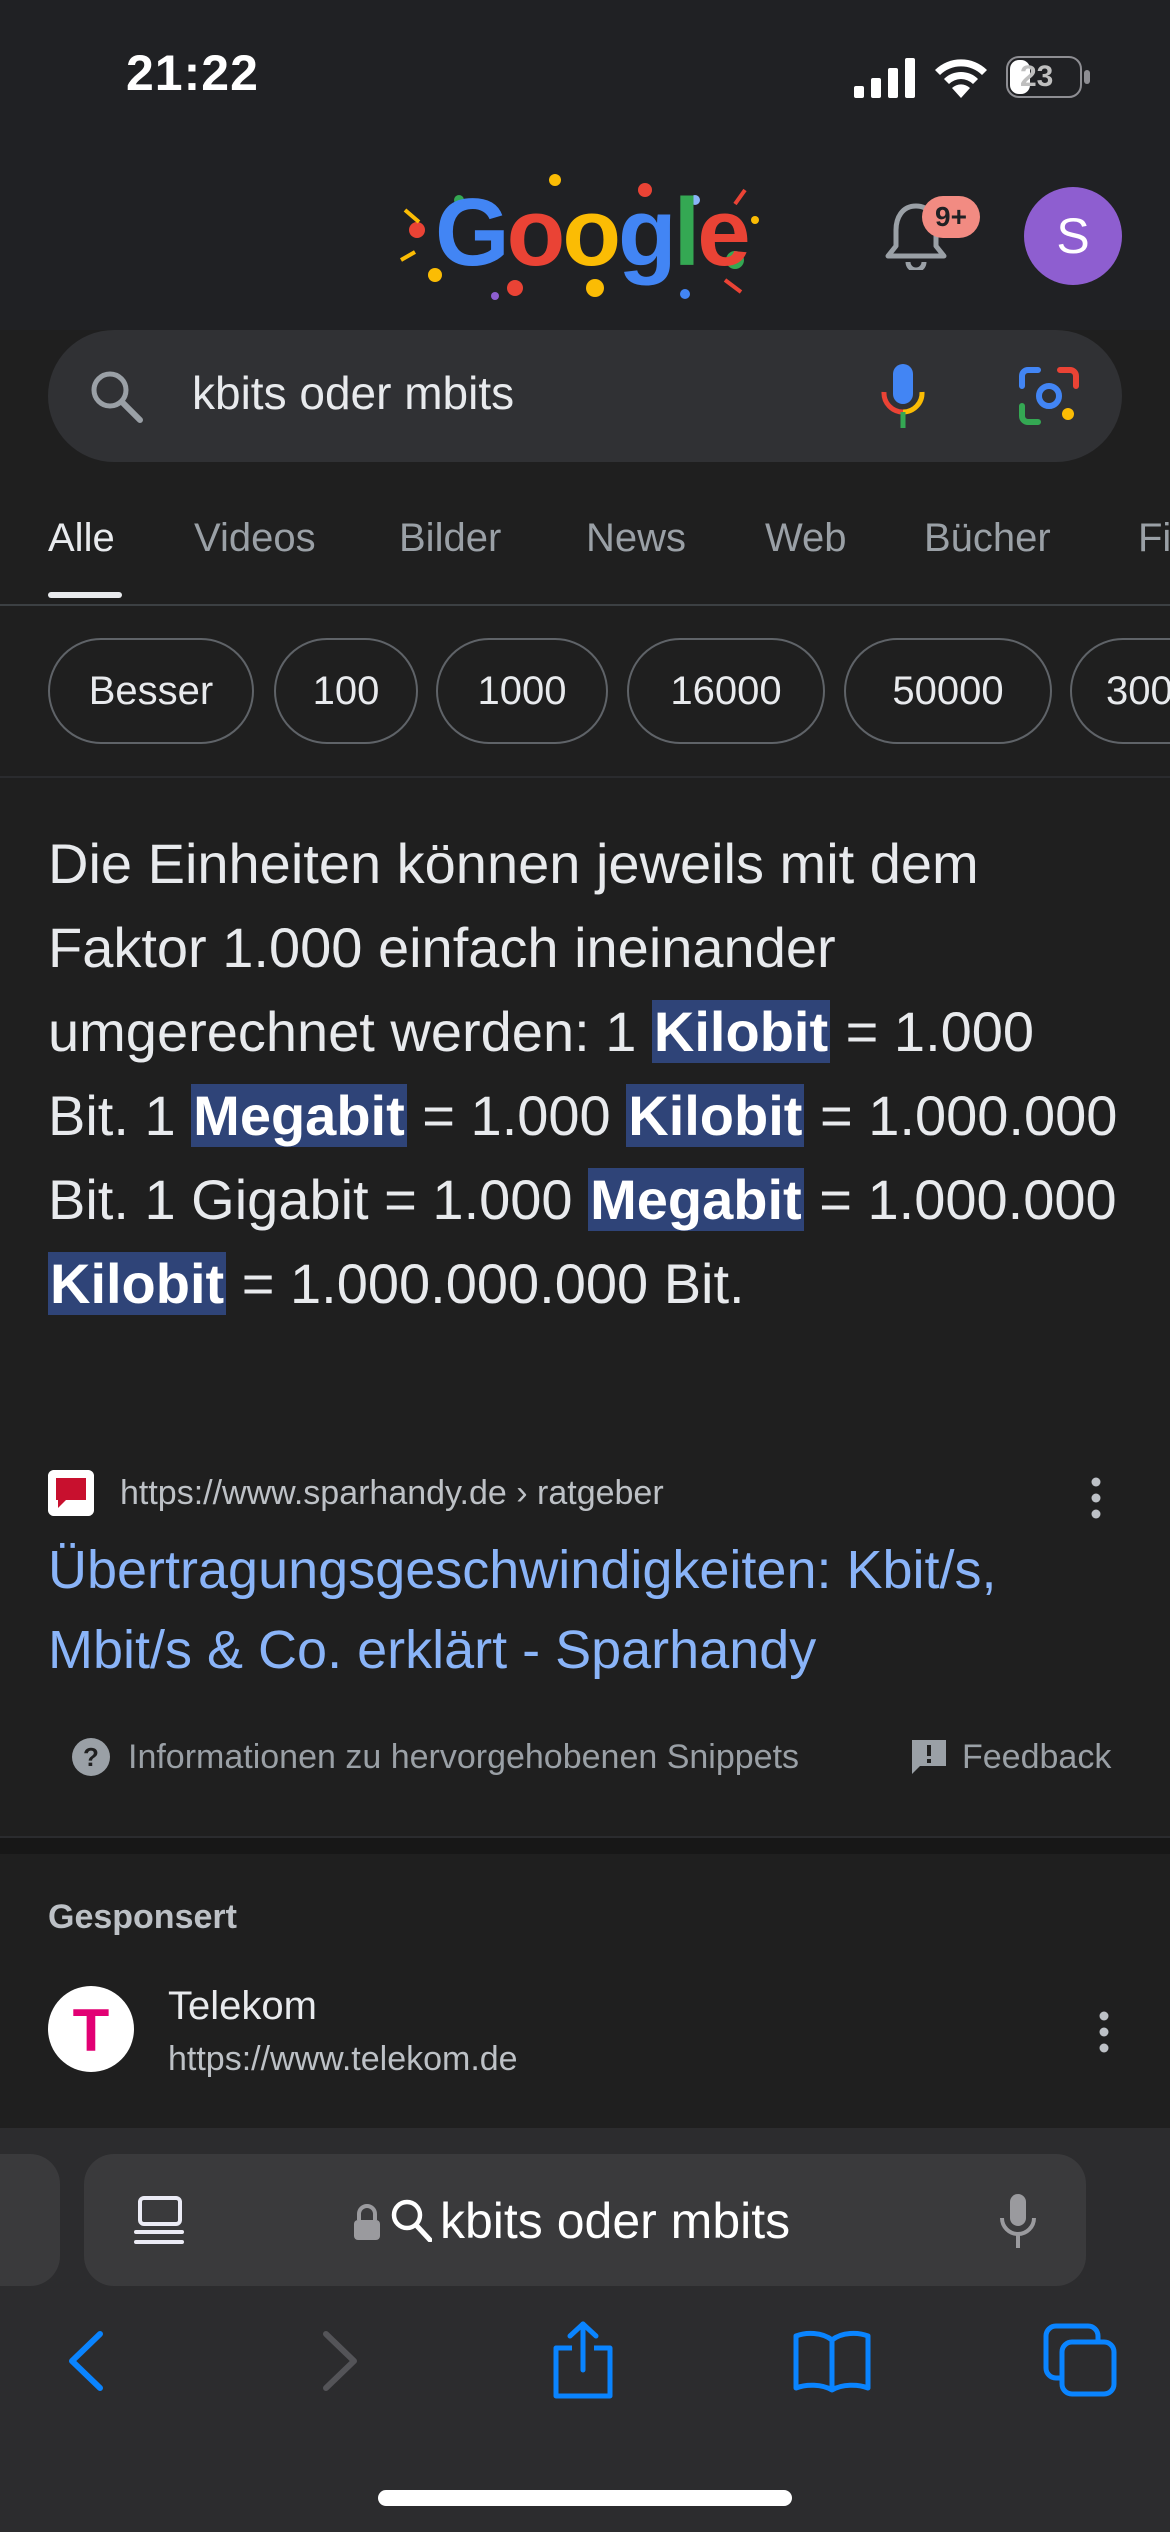  Describe the element at coordinates (951, 217) in the screenshot. I see `notification-badge: 9+` at that location.